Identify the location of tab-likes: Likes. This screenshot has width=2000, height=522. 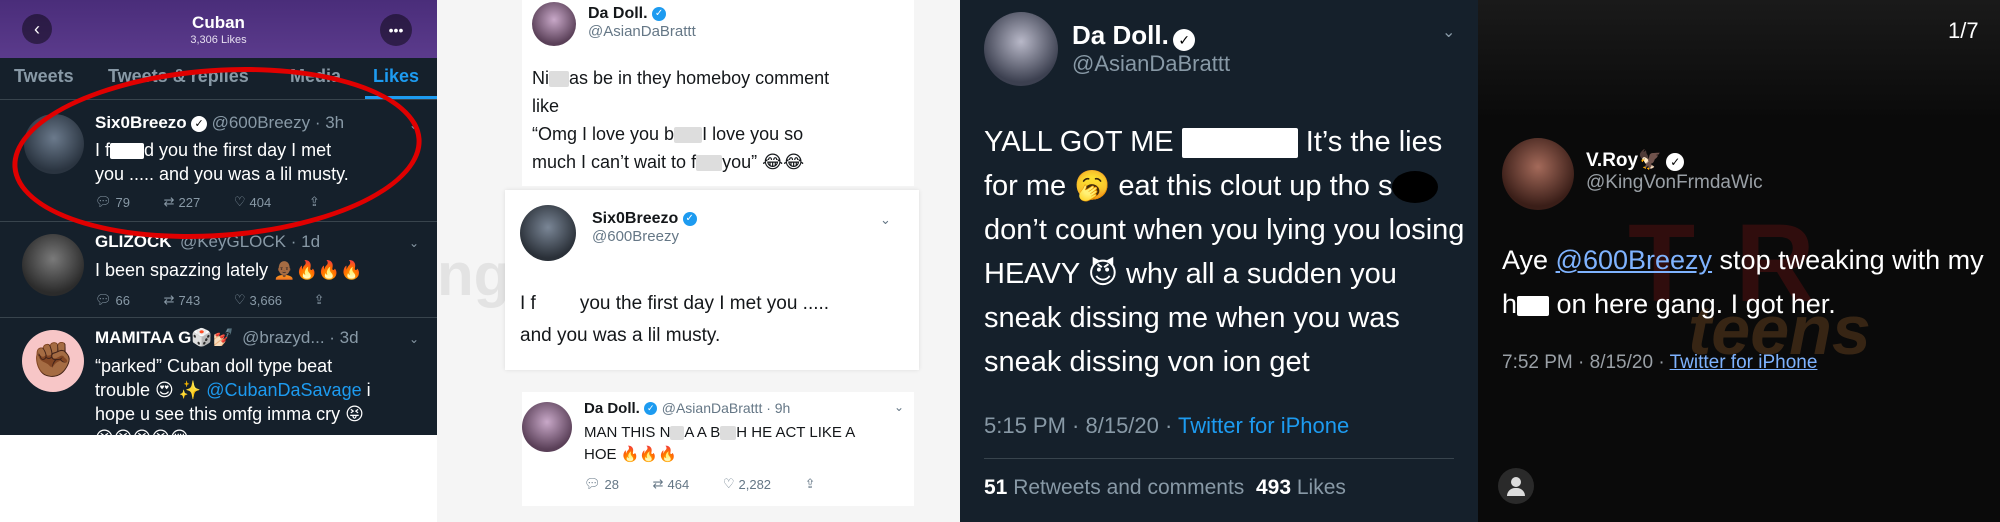
(396, 76).